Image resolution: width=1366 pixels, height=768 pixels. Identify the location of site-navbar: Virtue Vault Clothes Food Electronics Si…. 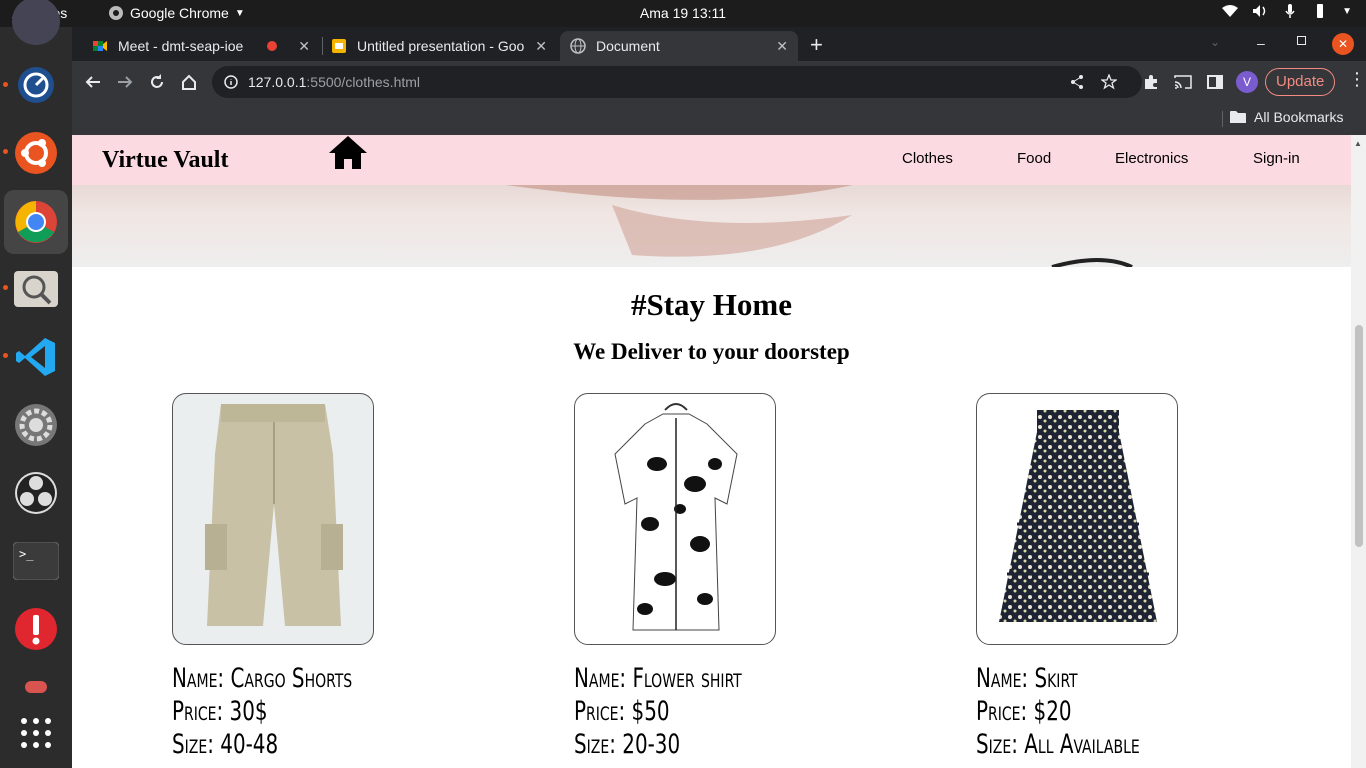
(711, 160).